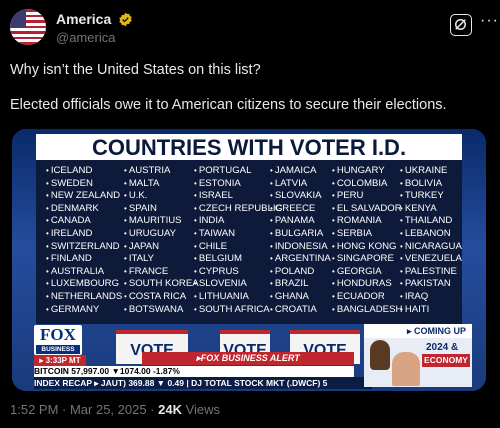 This screenshot has width=500, height=428. What do you see at coordinates (18, 18) in the screenshot?
I see `flag-canton` at bounding box center [18, 18].